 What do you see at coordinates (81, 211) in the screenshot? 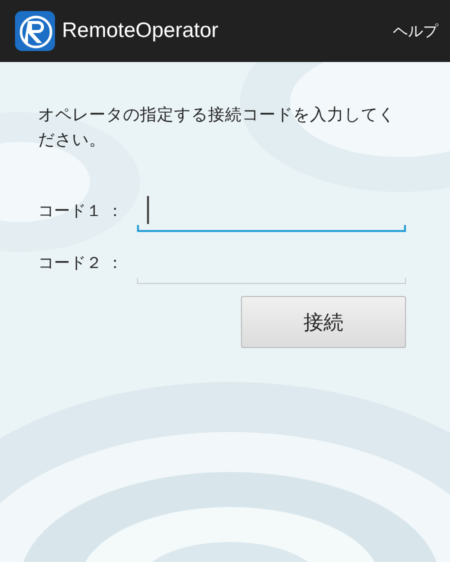
I see `field-label: コード１ ：` at bounding box center [81, 211].